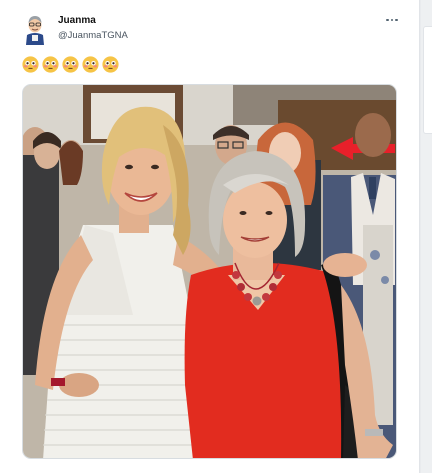 The image size is (432, 473). I want to click on tweet-text: 😳😳😳😳😳, so click(70, 66).